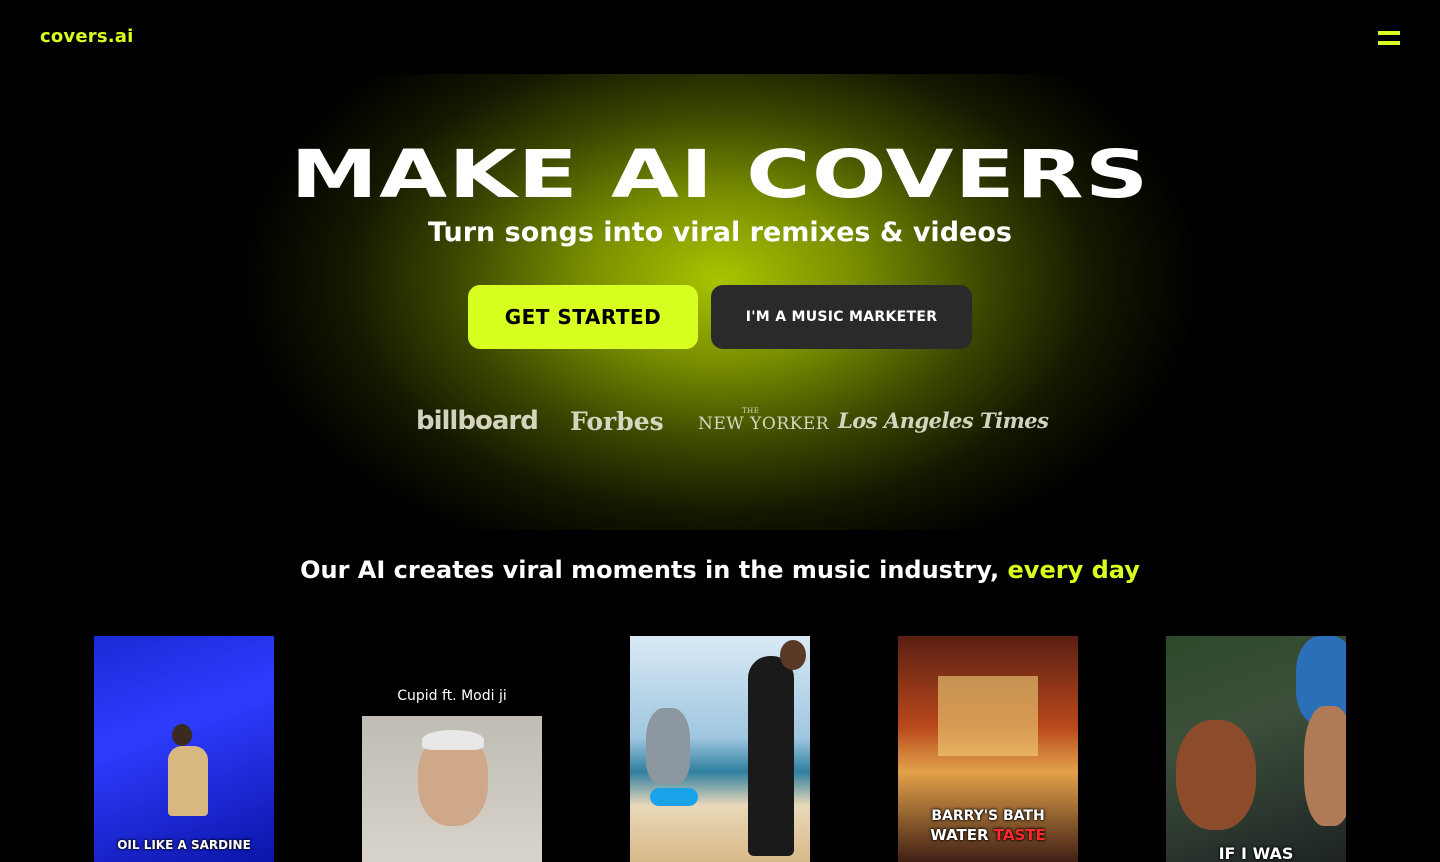 The width and height of the screenshot is (1440, 862). Describe the element at coordinates (771, 756) in the screenshot. I see `man-figure` at that location.